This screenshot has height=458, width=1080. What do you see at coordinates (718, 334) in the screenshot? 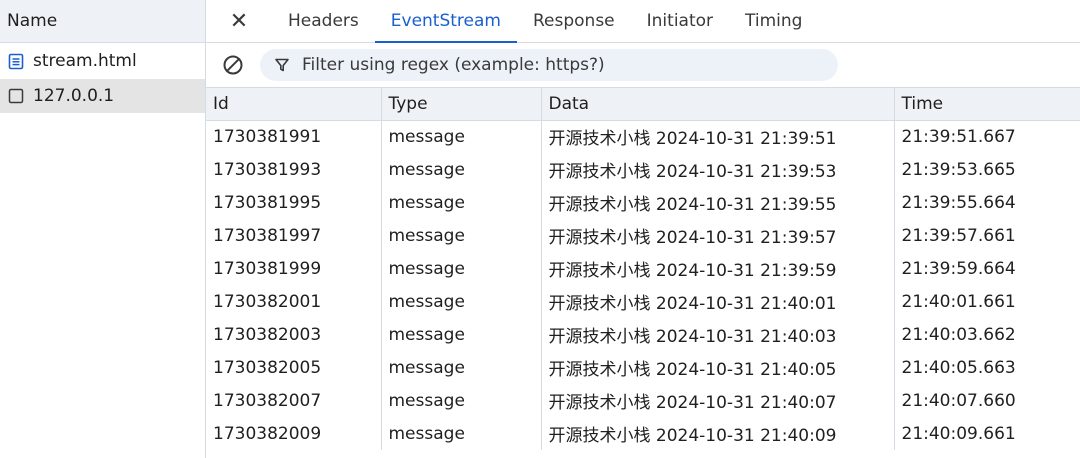
I see `cell-data: 开源技术小栈 2024-10-31 21:40:03` at bounding box center [718, 334].